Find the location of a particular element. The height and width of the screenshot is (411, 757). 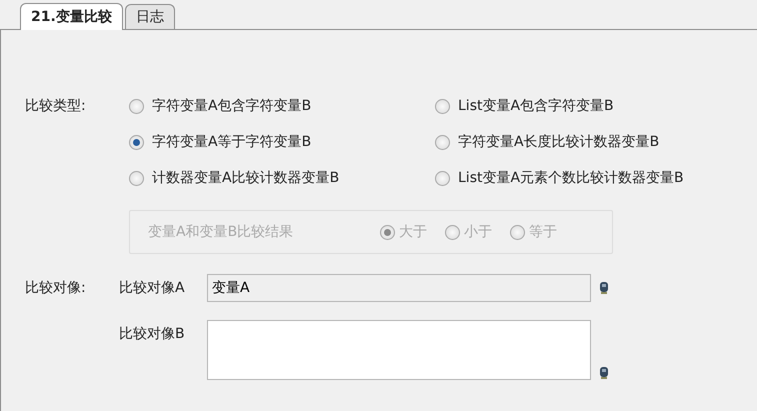

field-label: 比较对像A is located at coordinates (152, 288).